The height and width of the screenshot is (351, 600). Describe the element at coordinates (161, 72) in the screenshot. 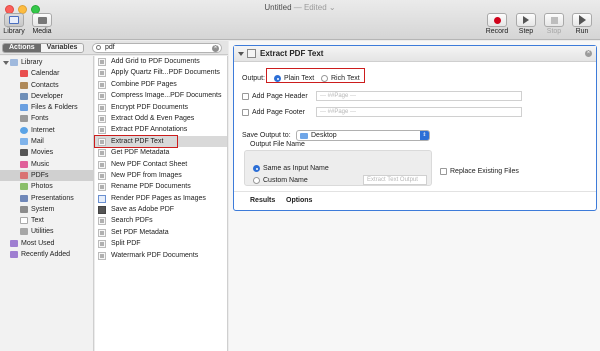

I see `action-apply-quartz-filter: Apply Quartz Filt...PDF Documents` at that location.